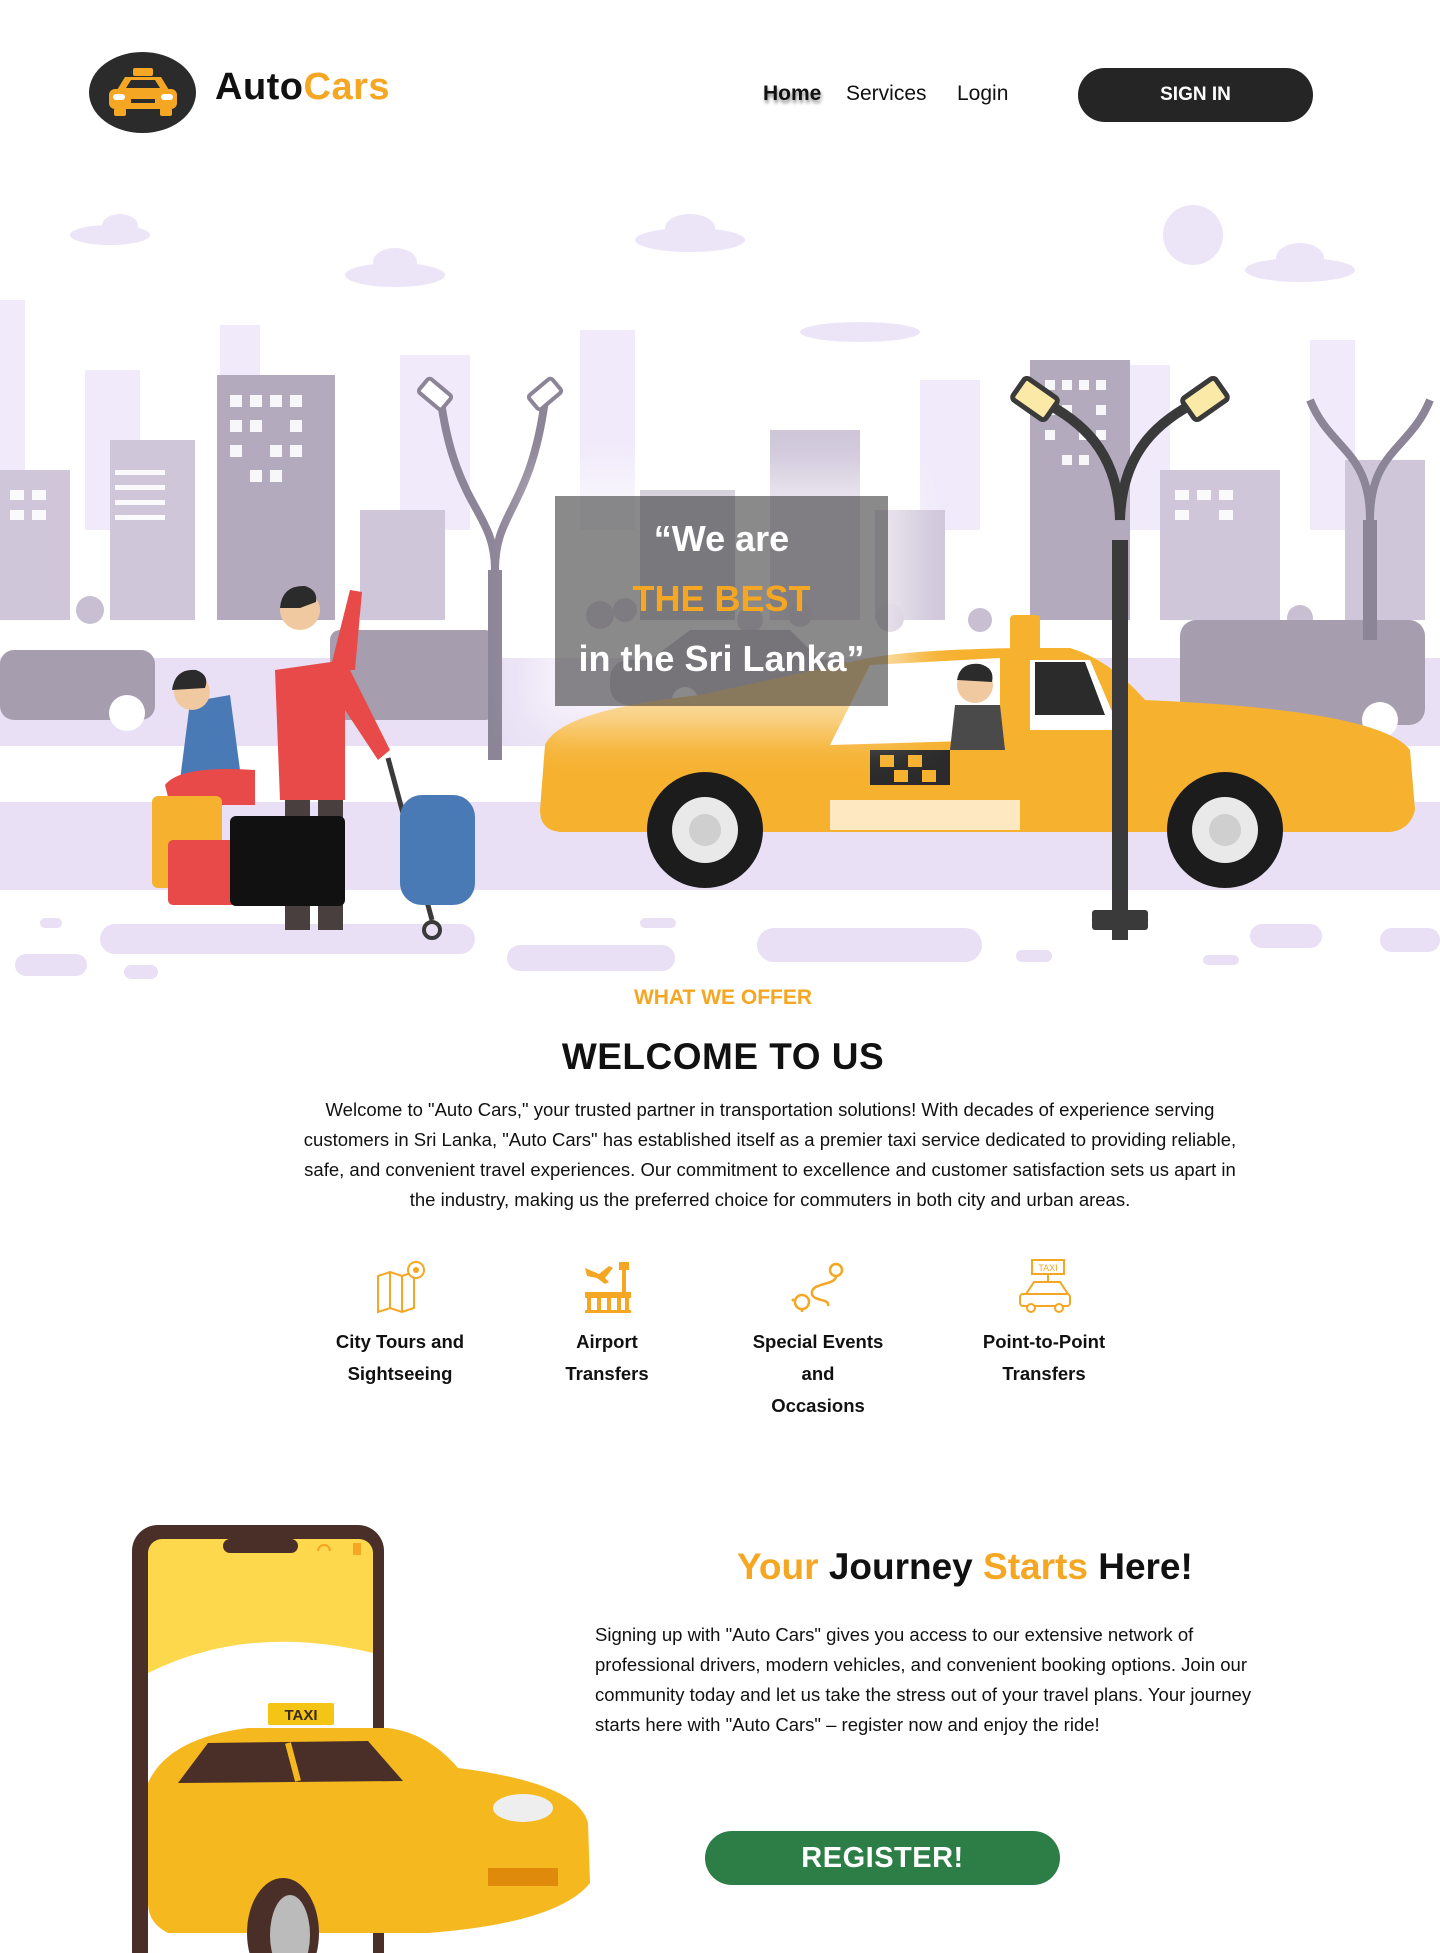 The image size is (1440, 1953). What do you see at coordinates (400, 1373) in the screenshot?
I see `service-label-line2: Sightseeing` at bounding box center [400, 1373].